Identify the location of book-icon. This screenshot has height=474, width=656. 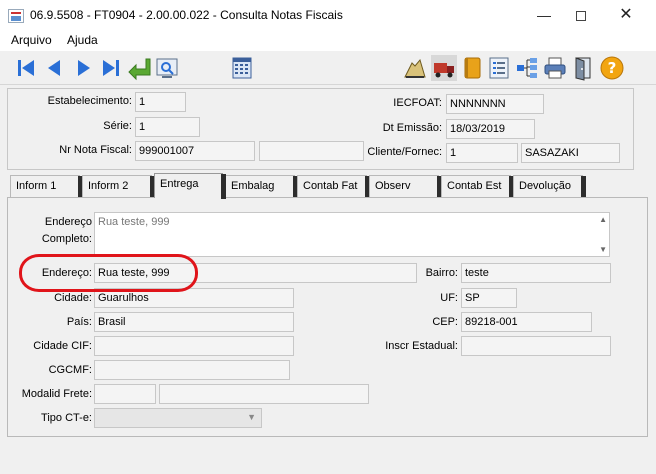
(472, 68).